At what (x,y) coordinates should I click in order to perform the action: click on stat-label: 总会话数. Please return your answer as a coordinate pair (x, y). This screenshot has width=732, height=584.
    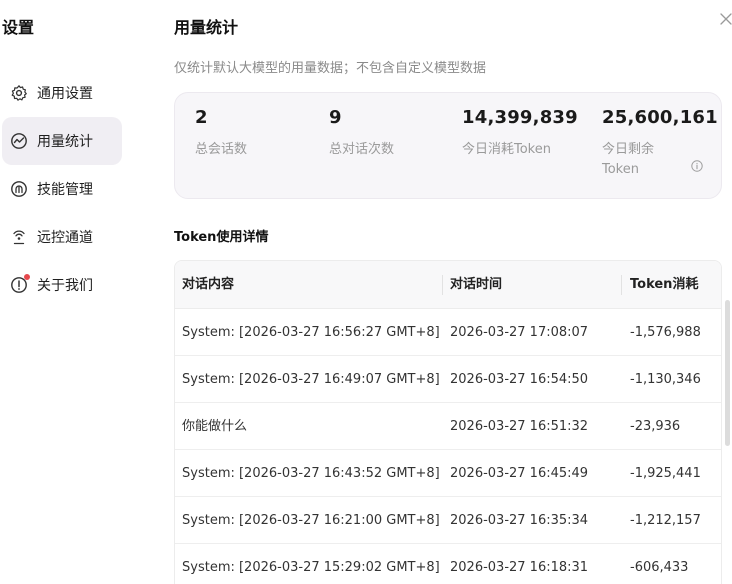
    Looking at the image, I should click on (221, 149).